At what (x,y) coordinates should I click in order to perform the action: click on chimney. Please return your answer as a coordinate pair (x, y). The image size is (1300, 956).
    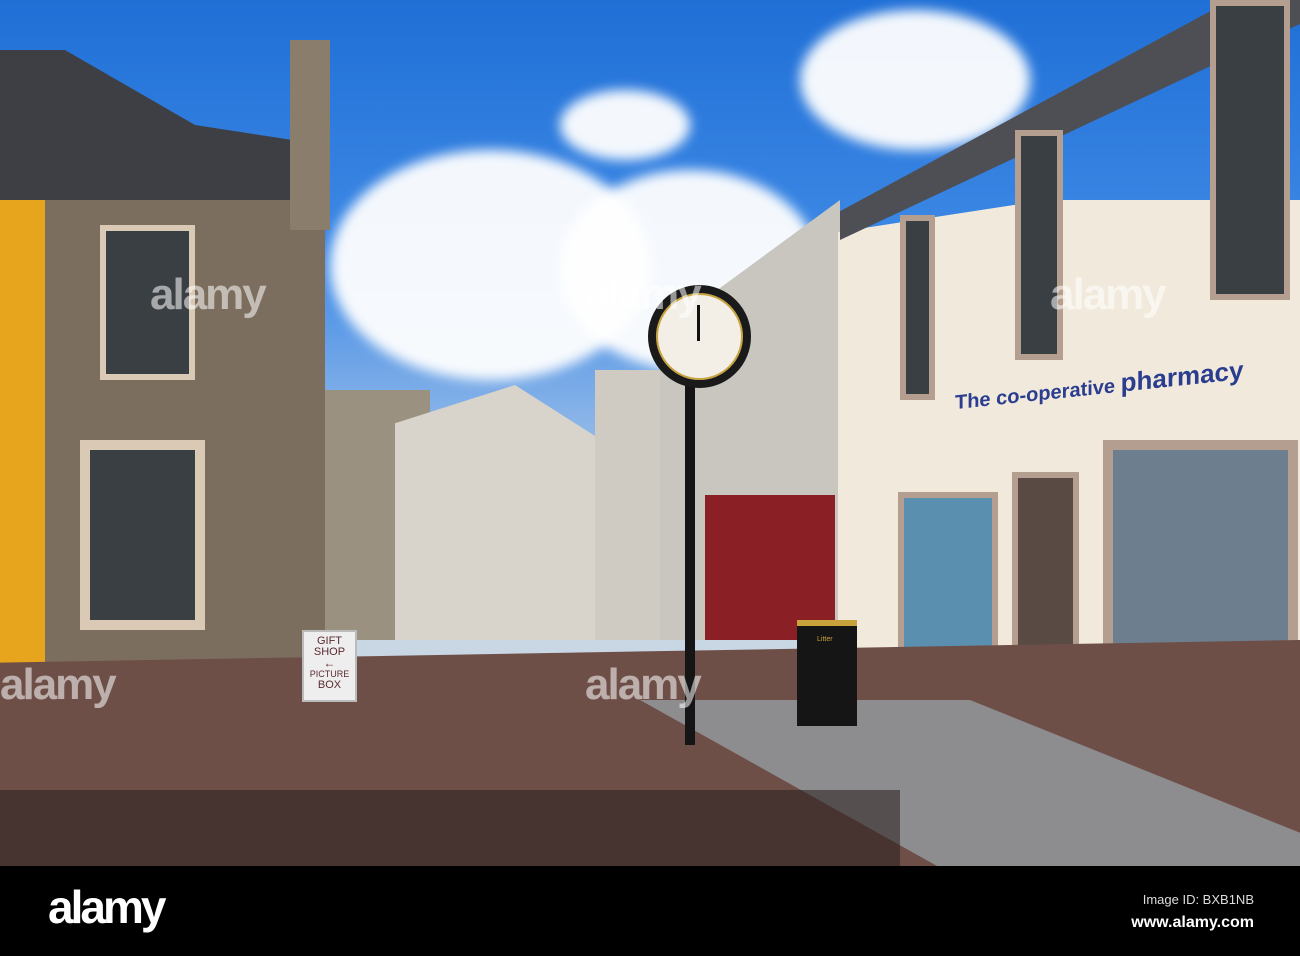
    Looking at the image, I should click on (310, 135).